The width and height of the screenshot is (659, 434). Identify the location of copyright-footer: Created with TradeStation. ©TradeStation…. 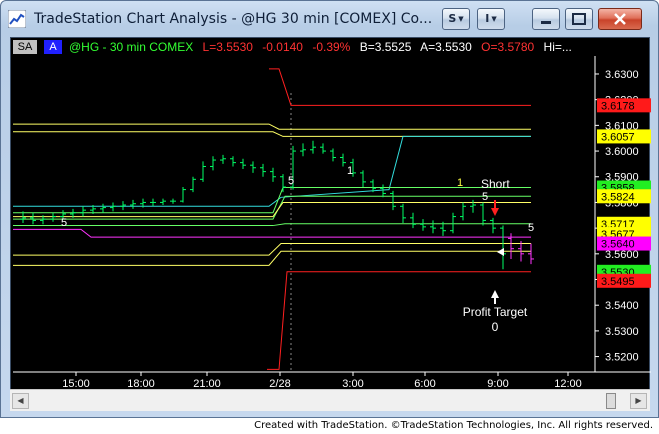
(329, 426).